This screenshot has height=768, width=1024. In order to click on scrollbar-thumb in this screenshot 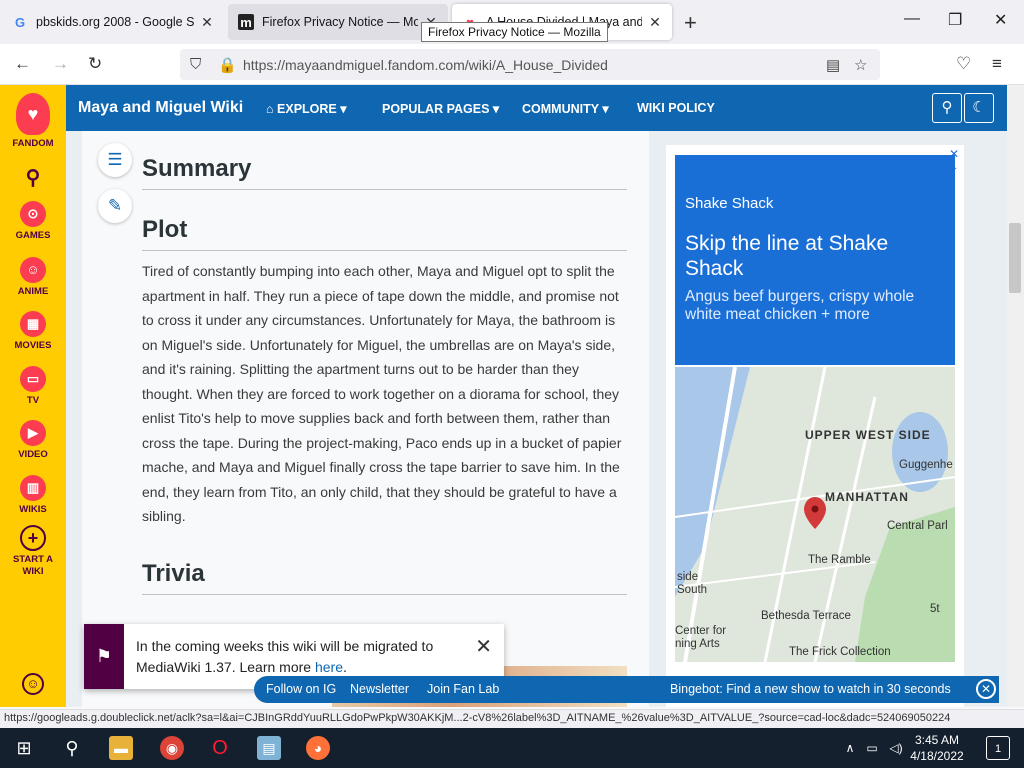, I will do `click(1015, 258)`.